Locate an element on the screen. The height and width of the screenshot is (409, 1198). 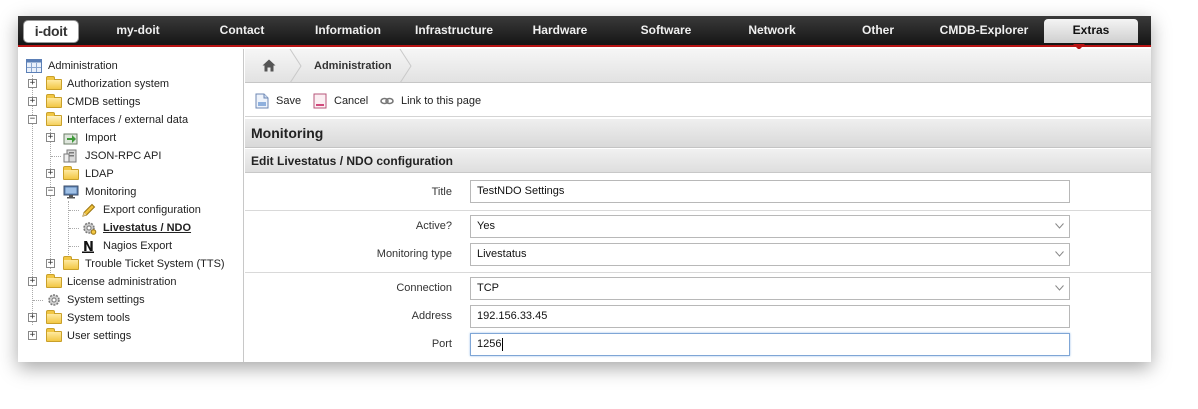
connection-select: TCP is located at coordinates (770, 288).